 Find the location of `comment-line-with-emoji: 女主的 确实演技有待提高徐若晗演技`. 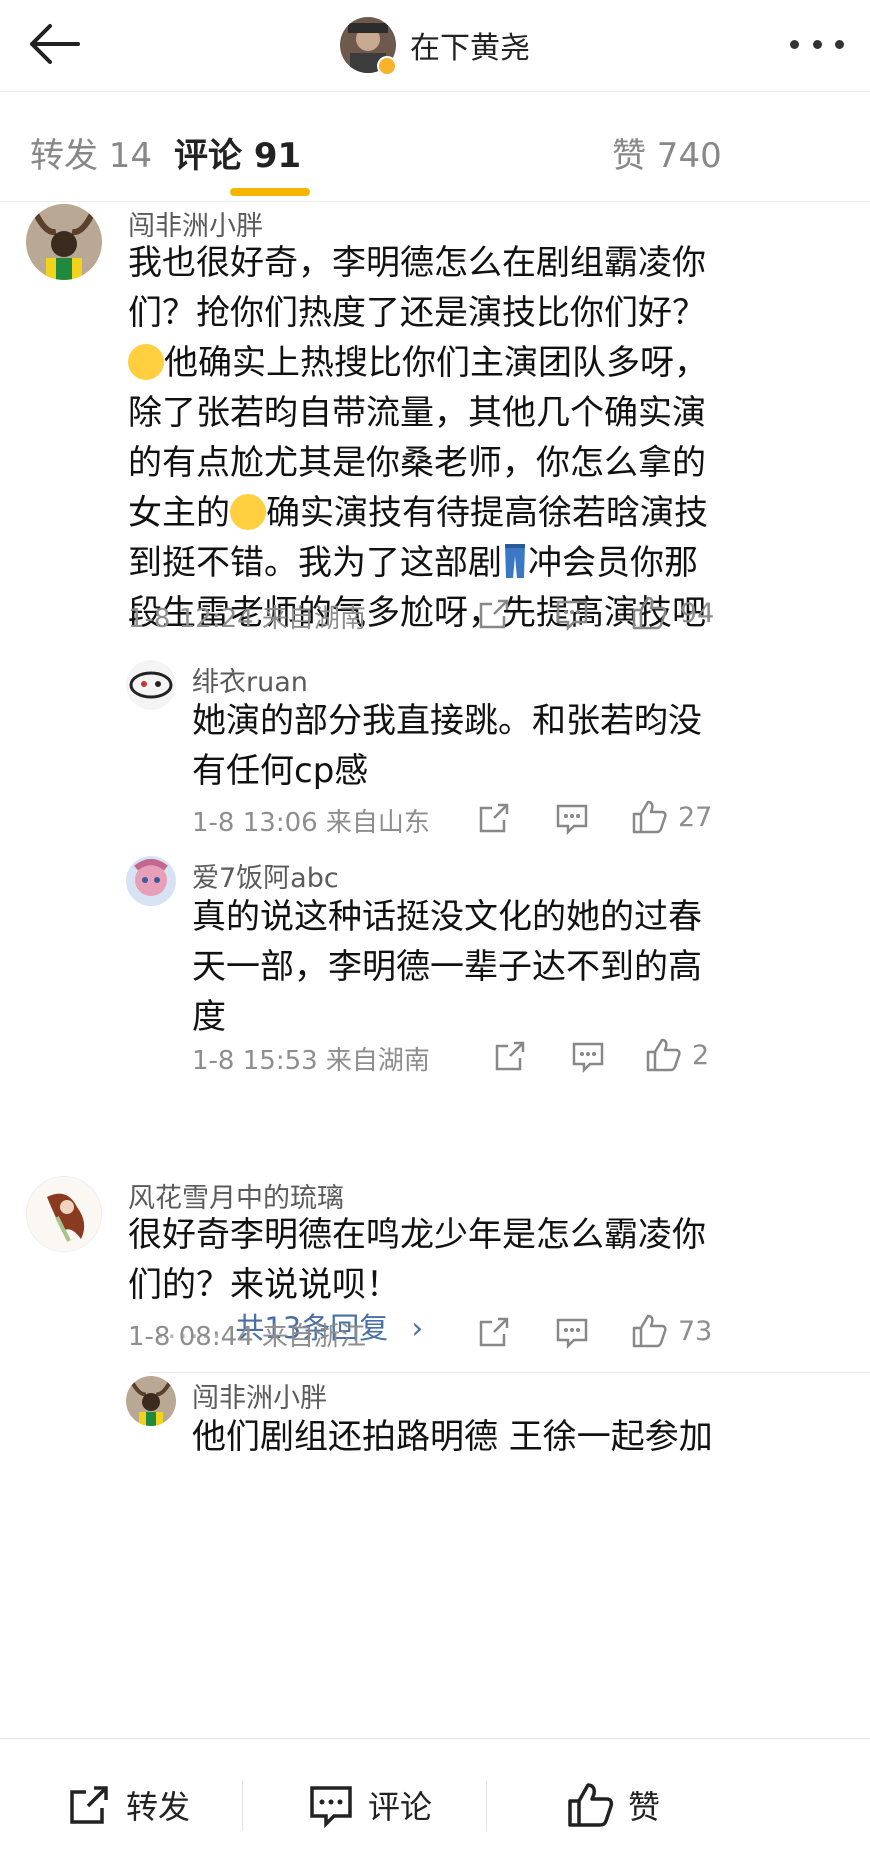

comment-line-with-emoji: 女主的 确实演技有待提高徐若晗演技 is located at coordinates (478, 513).